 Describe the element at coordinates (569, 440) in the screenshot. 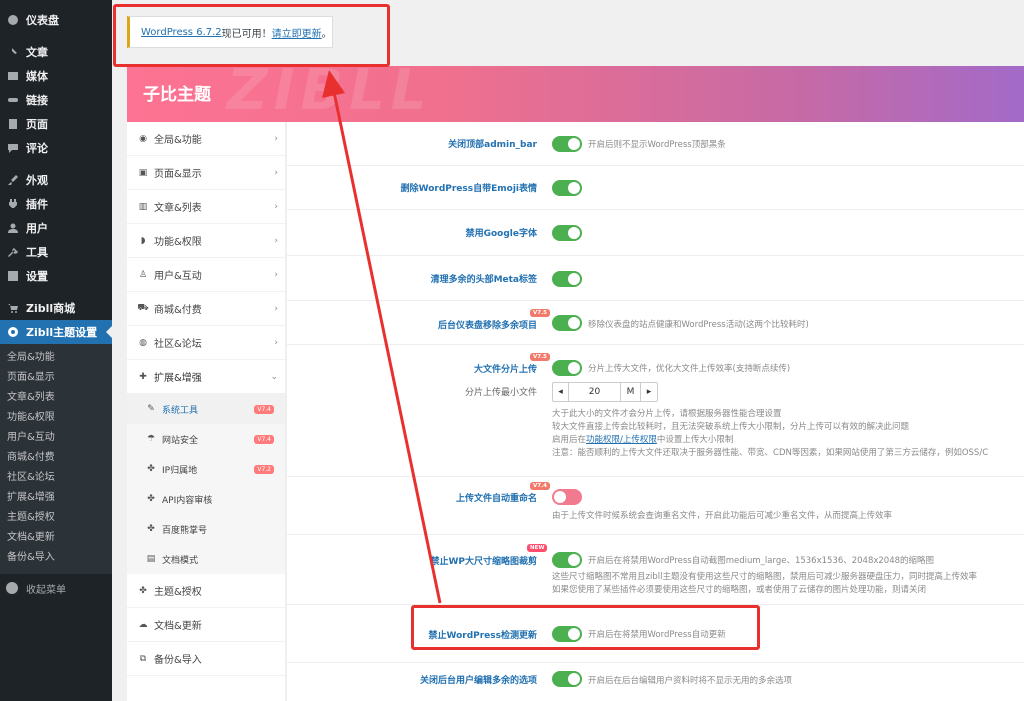

I see `note-text: 启用后在` at that location.